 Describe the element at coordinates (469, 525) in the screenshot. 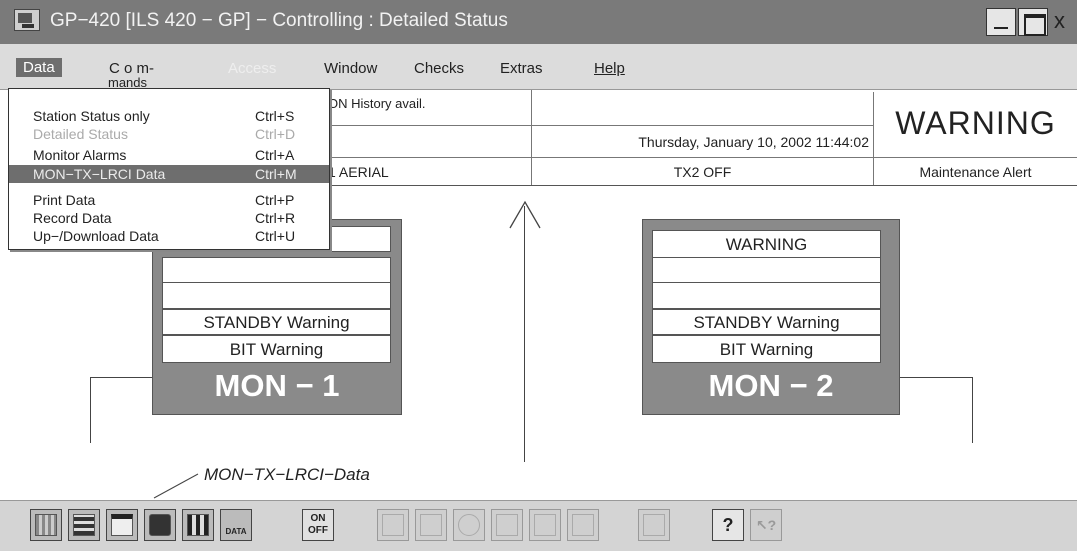

I see `magnifier-icon` at that location.